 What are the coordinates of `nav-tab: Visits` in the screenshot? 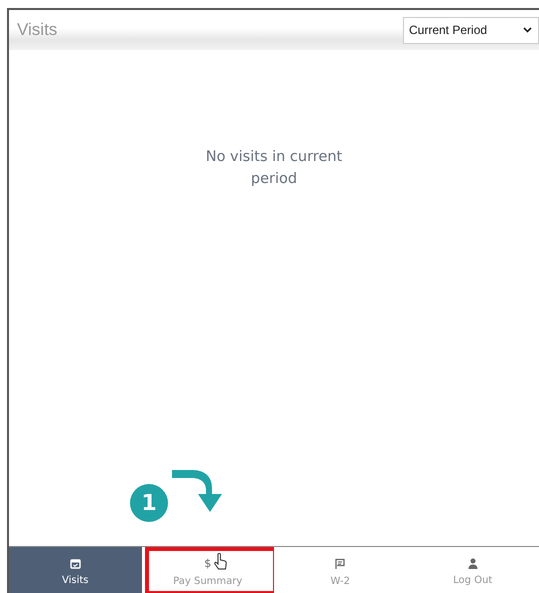 It's located at (75, 570).